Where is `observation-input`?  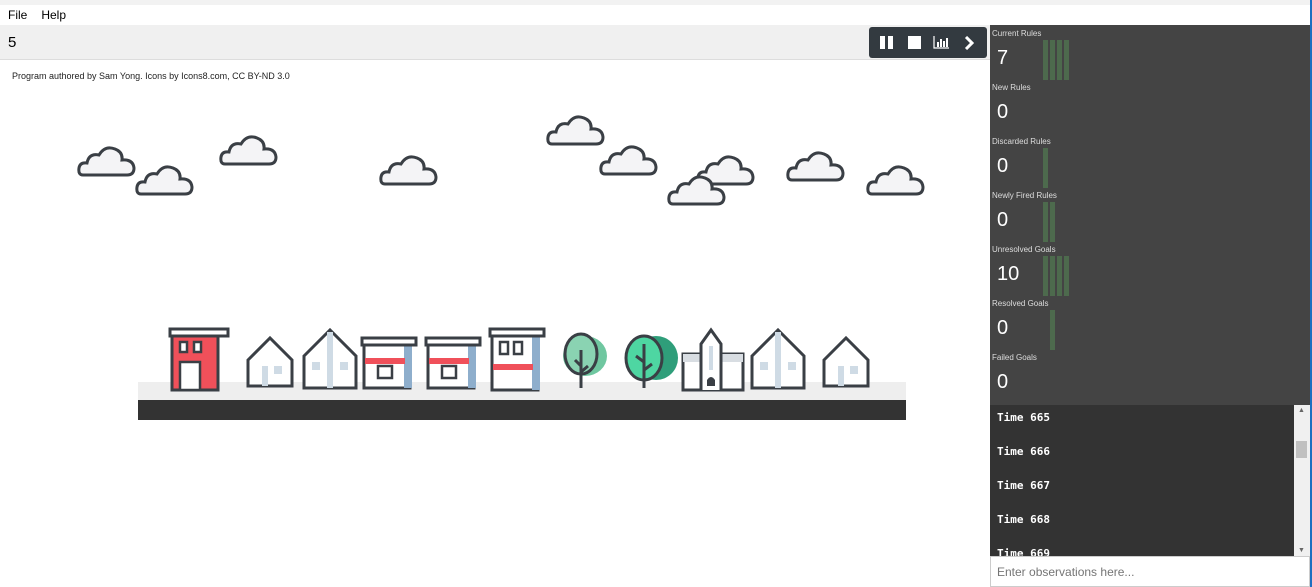 observation-input is located at coordinates (1150, 571).